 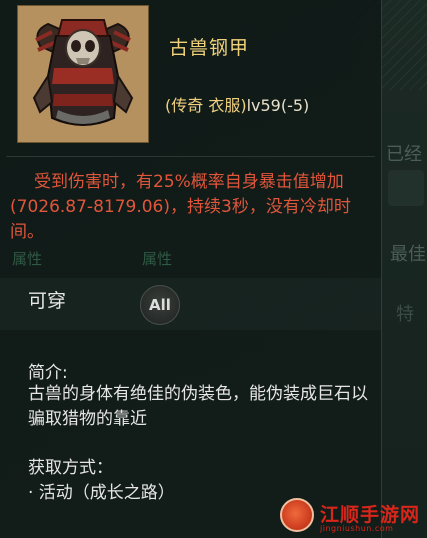 I want to click on source-item: · 活动（成长之路）, so click(x=101, y=493).